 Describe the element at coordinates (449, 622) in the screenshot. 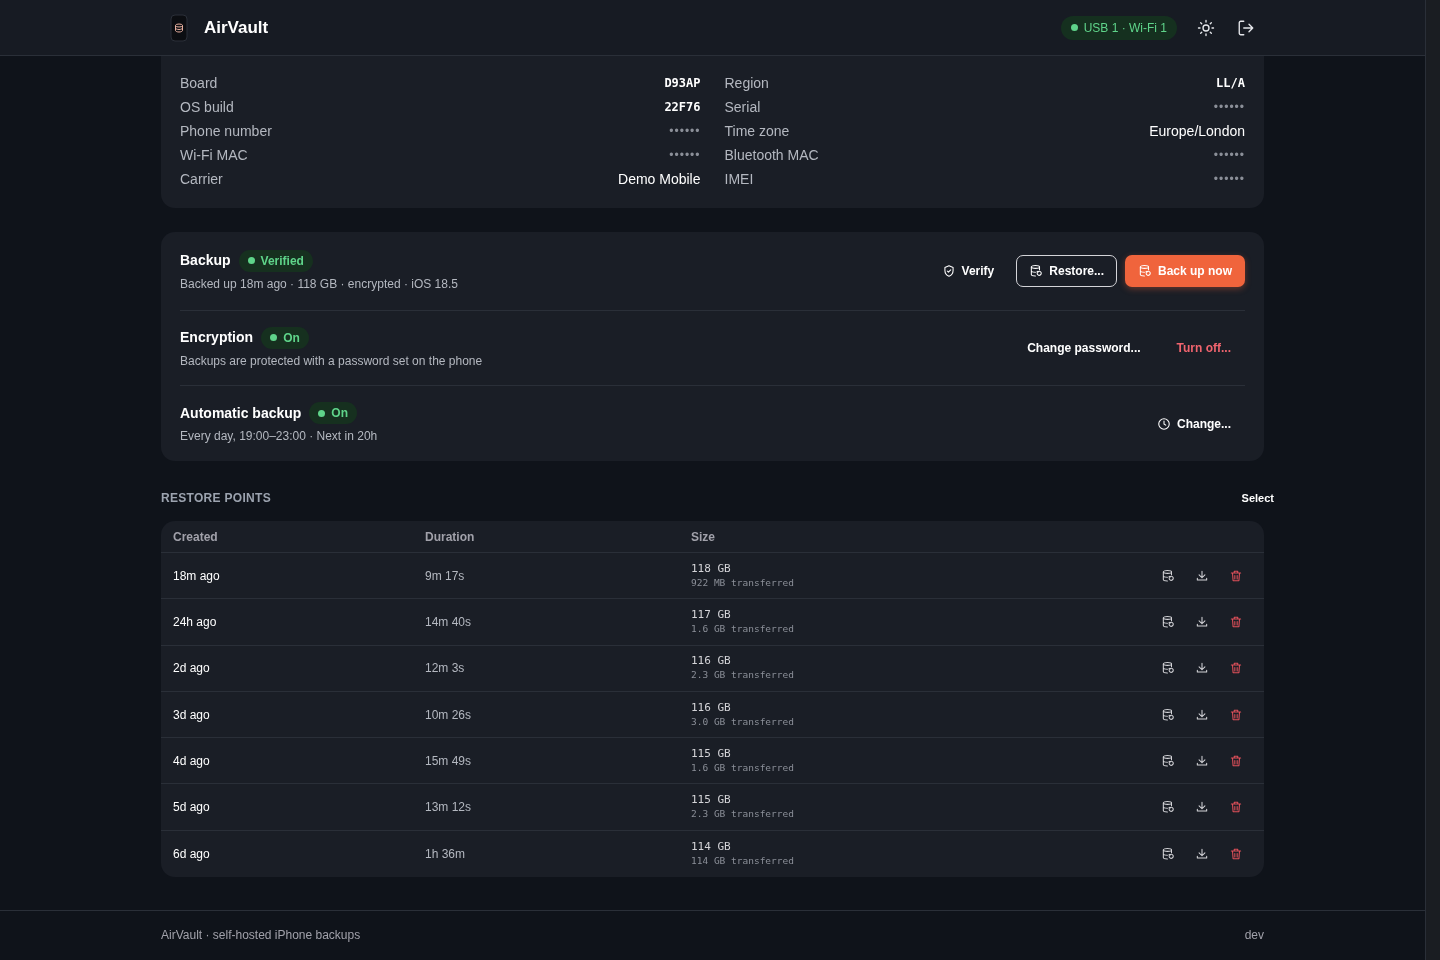

I see `table-cell-text: 14m 40s` at that location.